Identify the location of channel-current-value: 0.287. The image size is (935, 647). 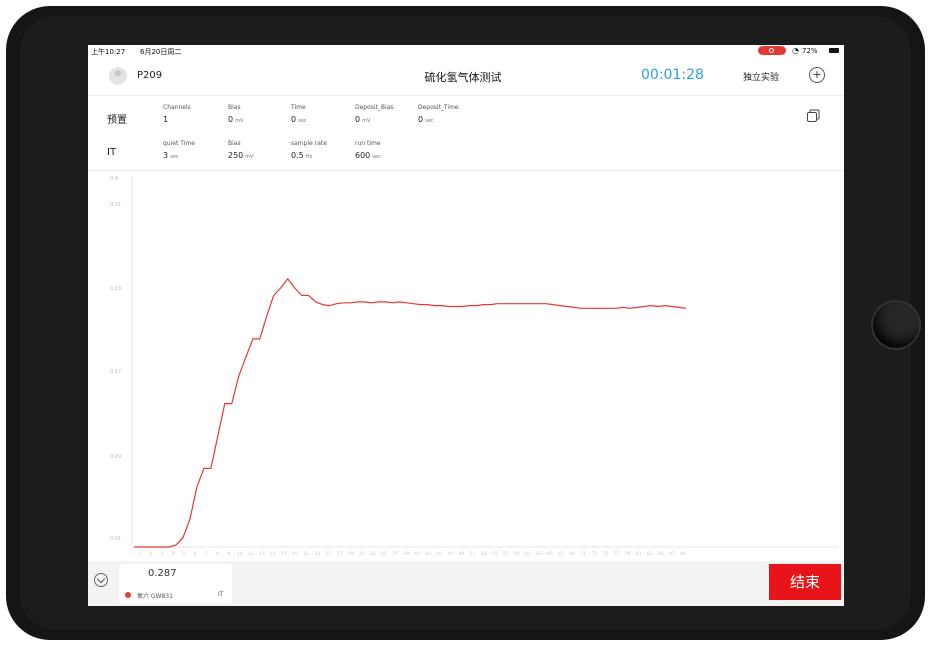
(162, 573).